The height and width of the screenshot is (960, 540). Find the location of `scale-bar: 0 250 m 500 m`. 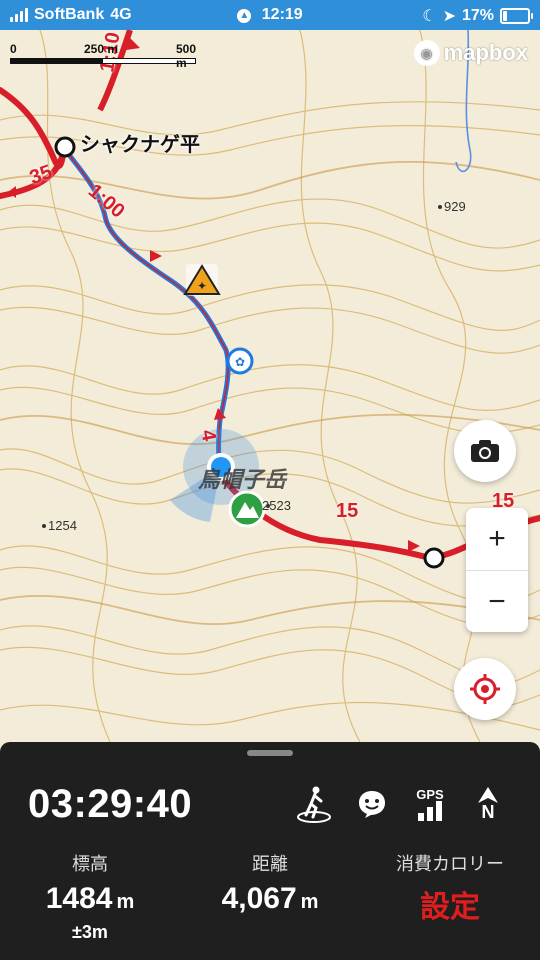

scale-bar: 0 250 m 500 m is located at coordinates (105, 56).